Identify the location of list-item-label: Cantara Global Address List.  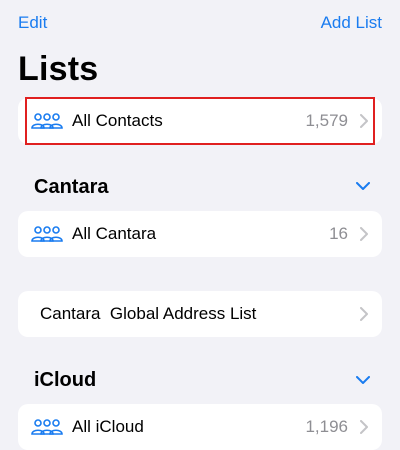
(148, 313).